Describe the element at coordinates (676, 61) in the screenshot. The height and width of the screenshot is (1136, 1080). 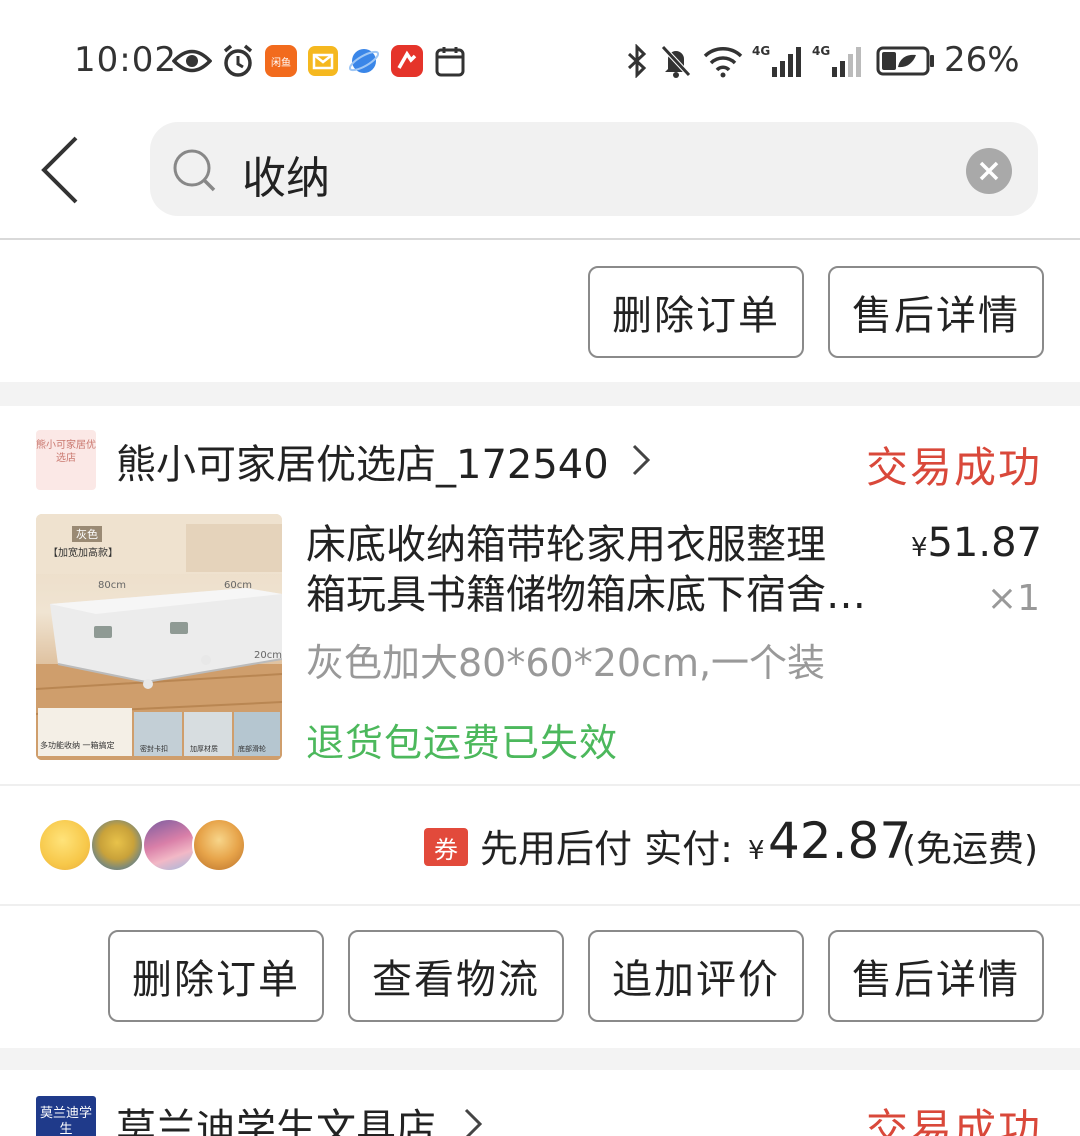
I see `mute-bell-icon` at that location.